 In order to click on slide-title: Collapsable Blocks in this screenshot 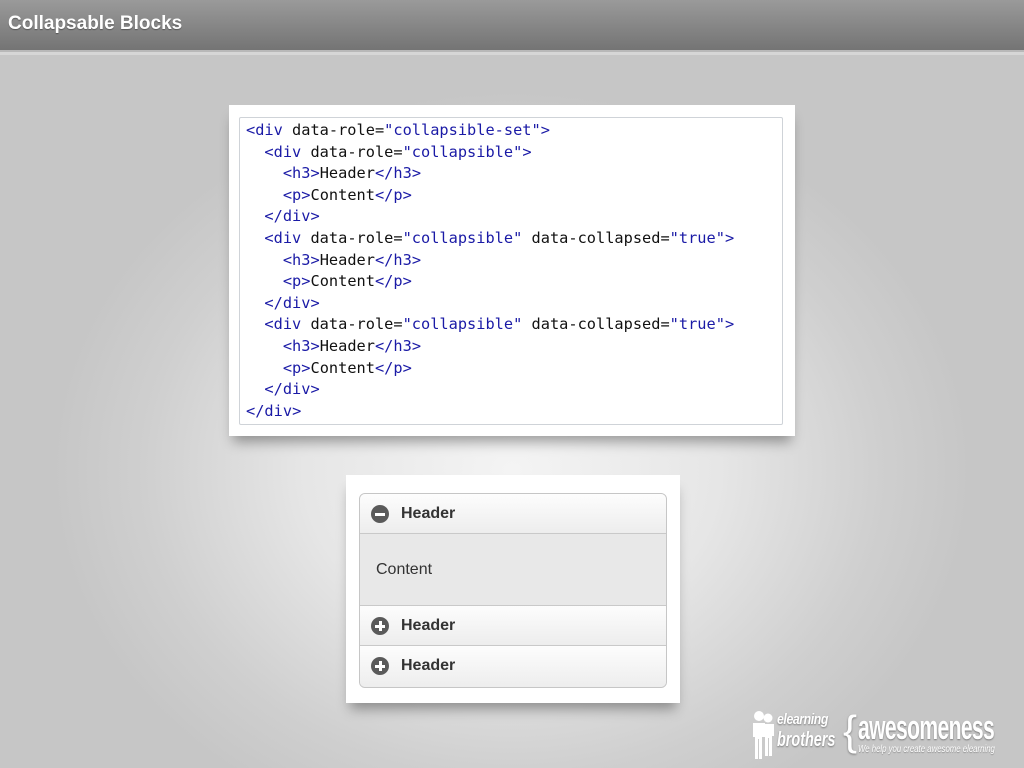, I will do `click(95, 23)`.